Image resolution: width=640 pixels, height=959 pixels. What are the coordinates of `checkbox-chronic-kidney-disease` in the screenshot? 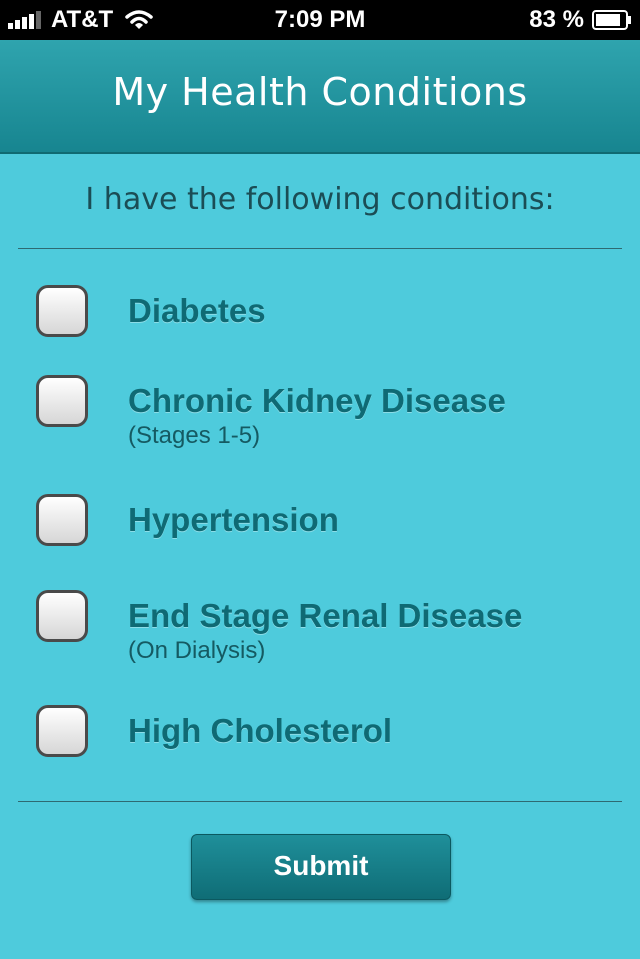 It's located at (62, 401).